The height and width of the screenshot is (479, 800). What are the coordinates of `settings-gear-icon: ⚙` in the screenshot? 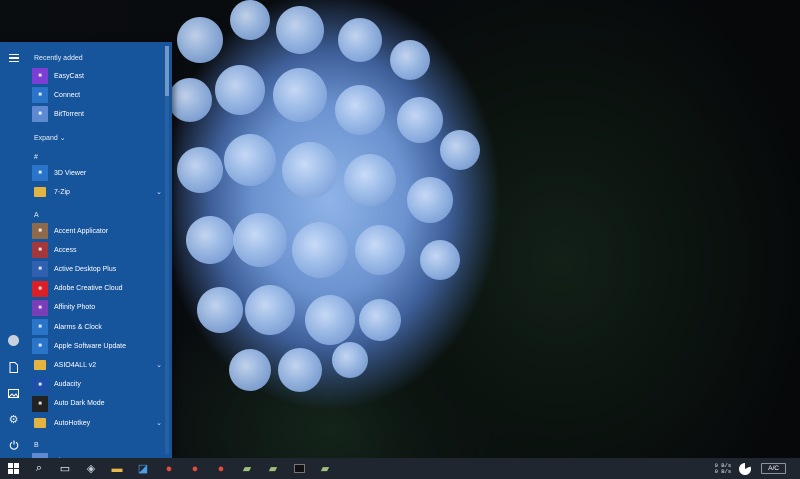 It's located at (13, 419).